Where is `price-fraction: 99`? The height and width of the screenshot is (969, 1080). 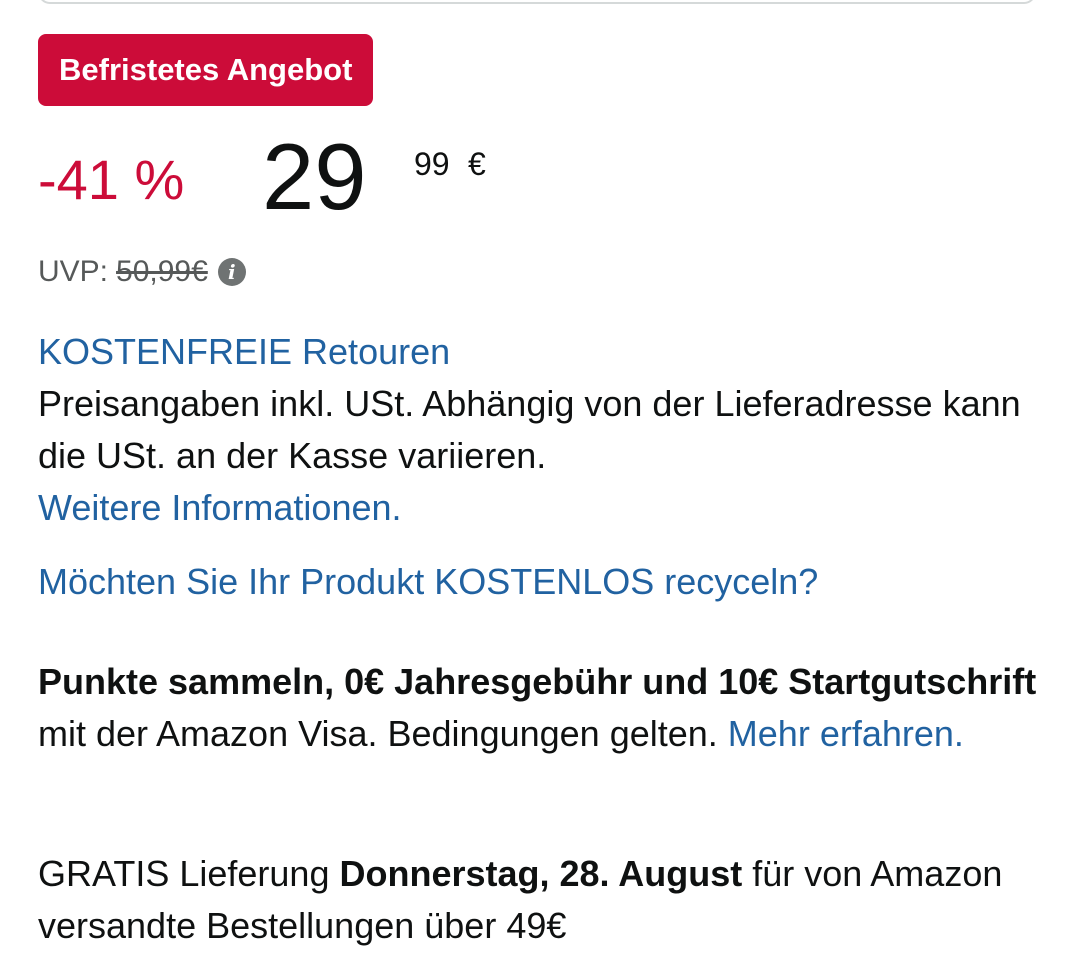
price-fraction: 99 is located at coordinates (432, 164).